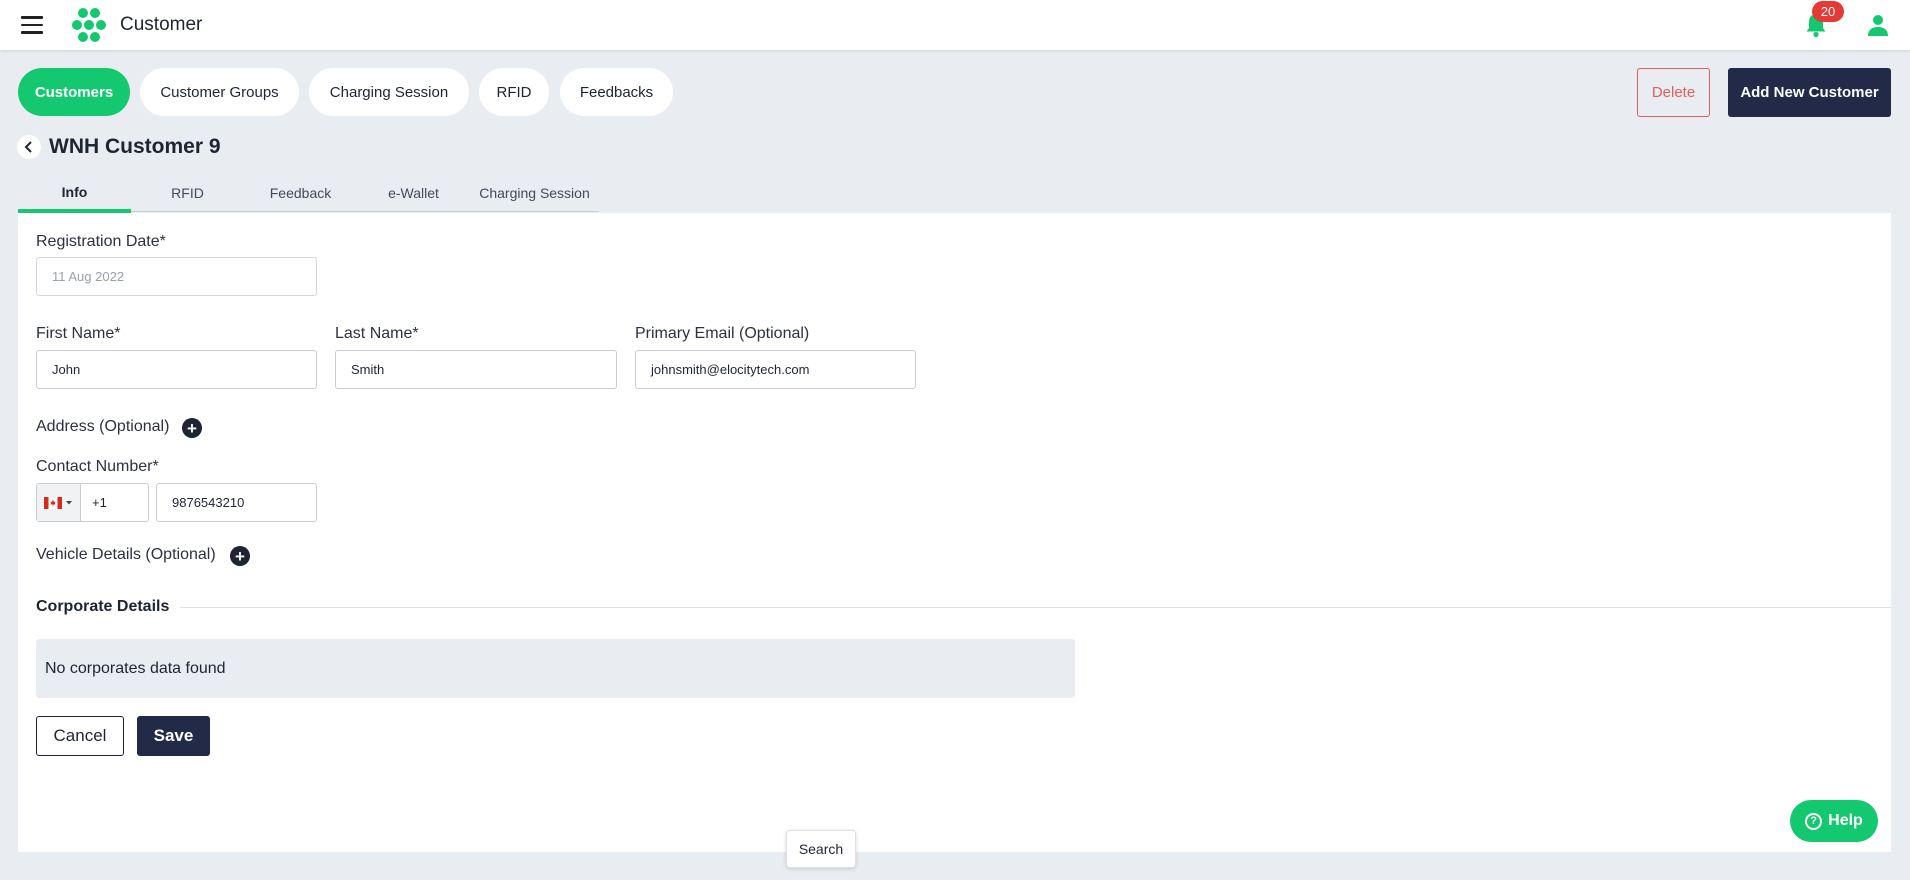  I want to click on chevron-left-icon, so click(28, 147).